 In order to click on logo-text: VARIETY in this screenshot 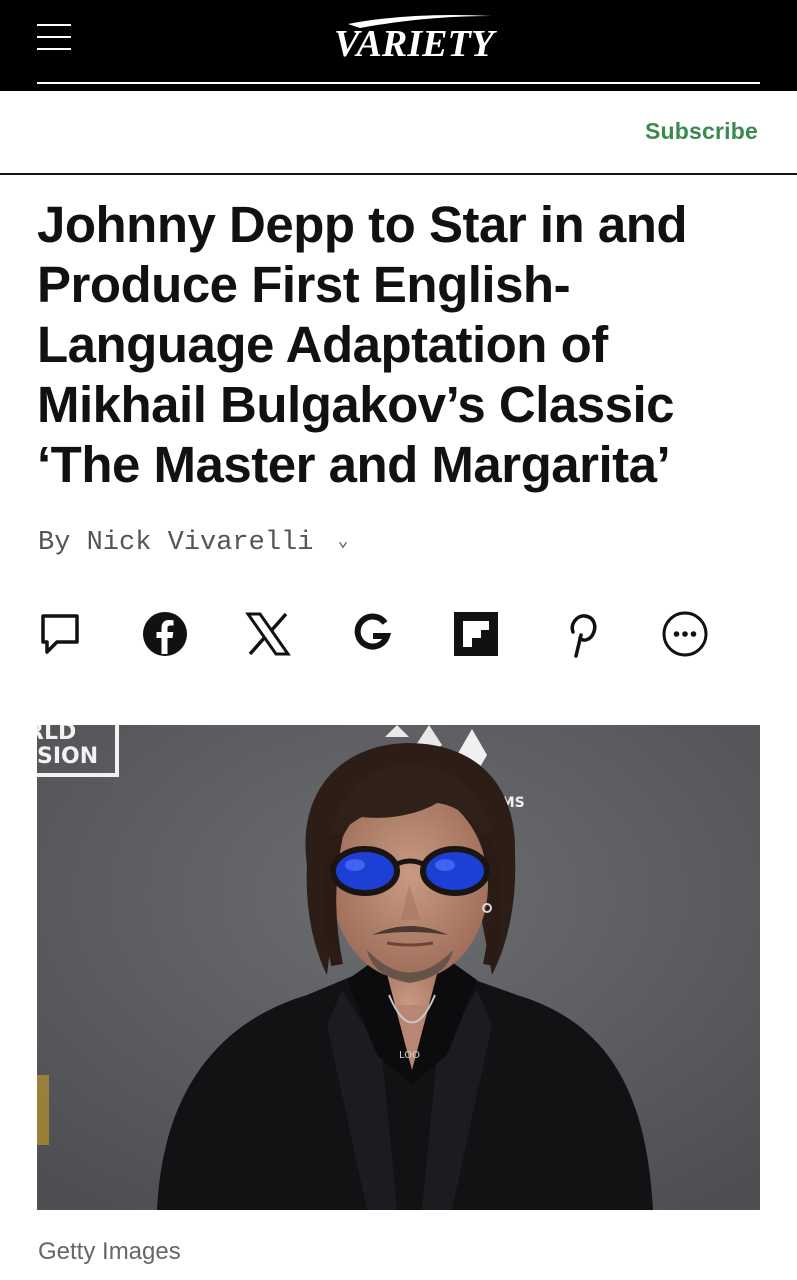, I will do `click(416, 43)`.